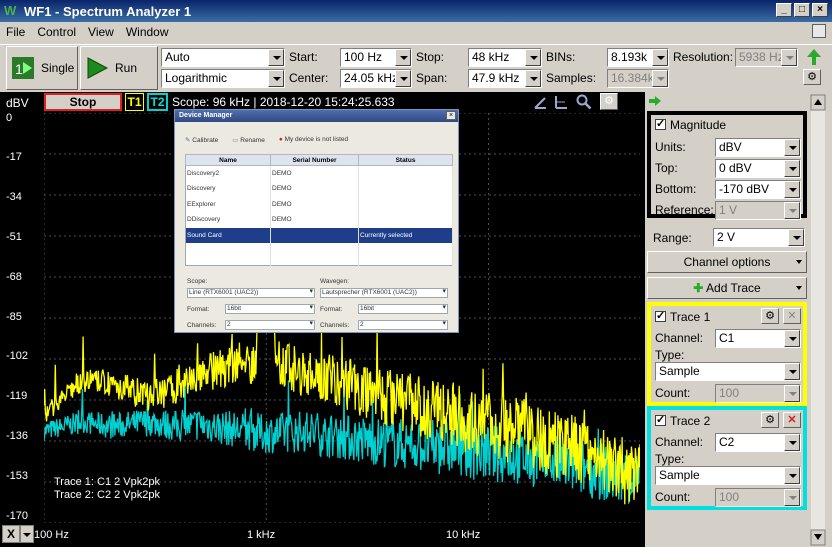  I want to click on channels-select: 2, so click(270, 325).